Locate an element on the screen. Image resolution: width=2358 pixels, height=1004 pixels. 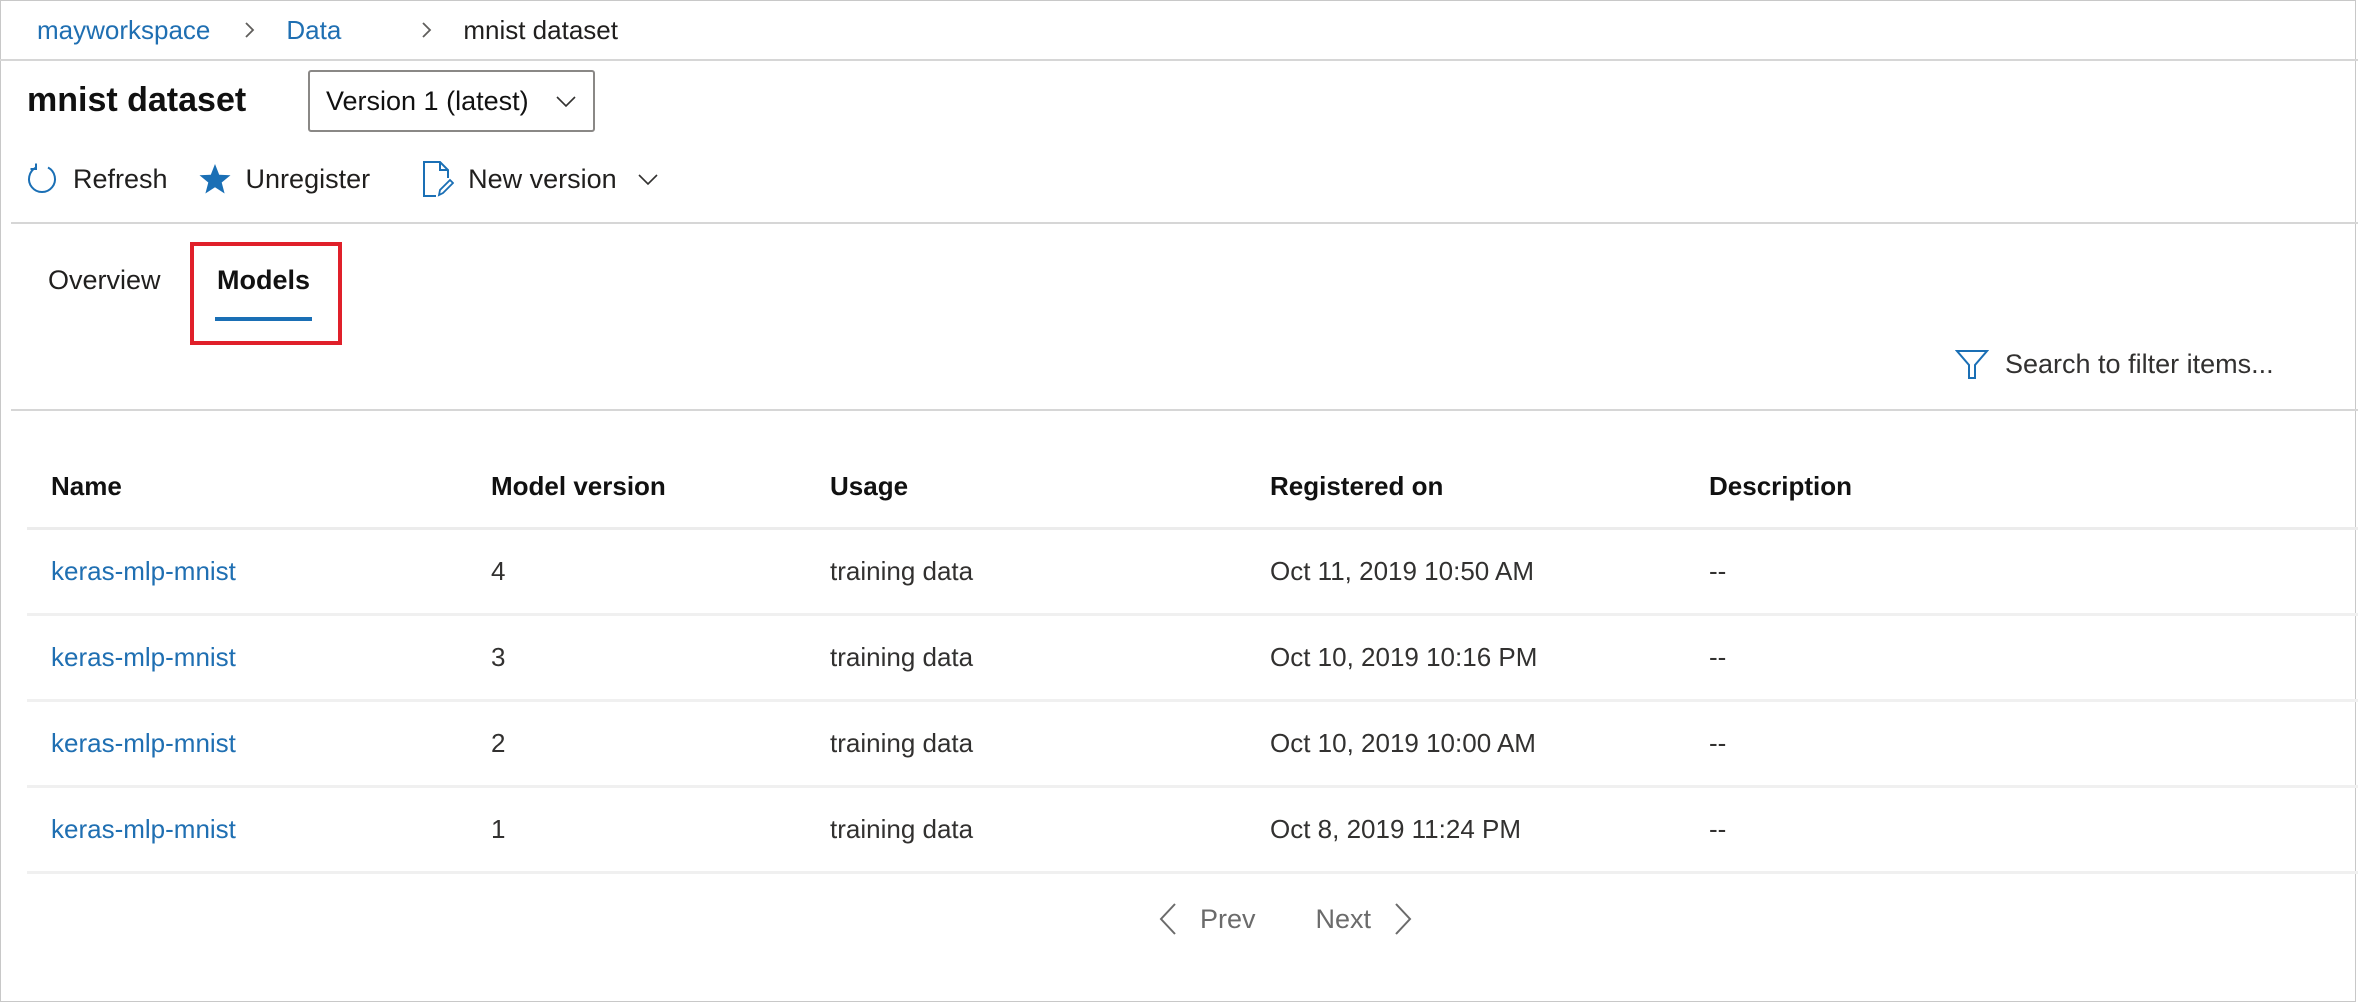
column-header-usage: Usage is located at coordinates (869, 486).